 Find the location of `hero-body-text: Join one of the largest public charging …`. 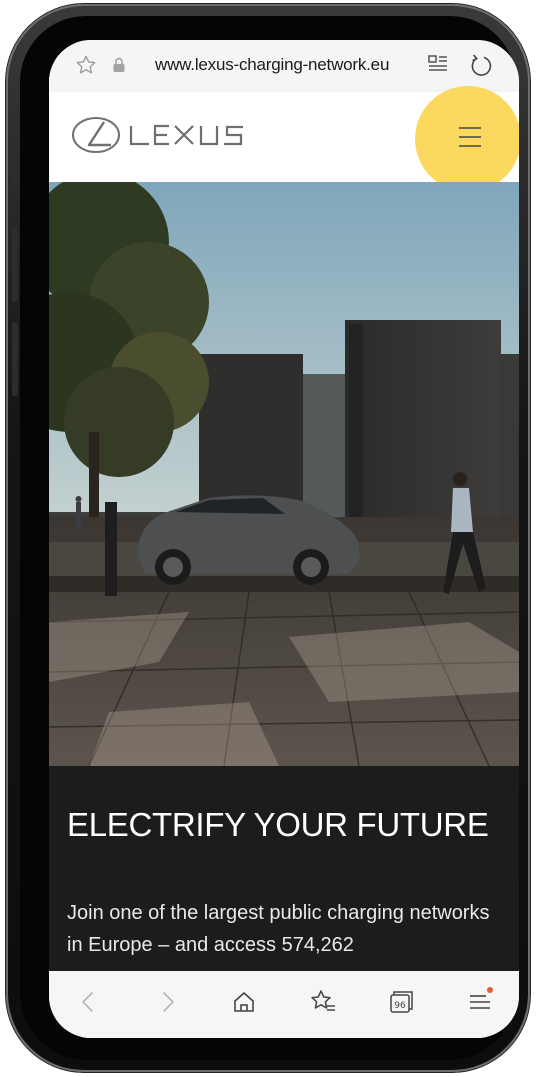

hero-body-text: Join one of the largest public charging … is located at coordinates (278, 929).